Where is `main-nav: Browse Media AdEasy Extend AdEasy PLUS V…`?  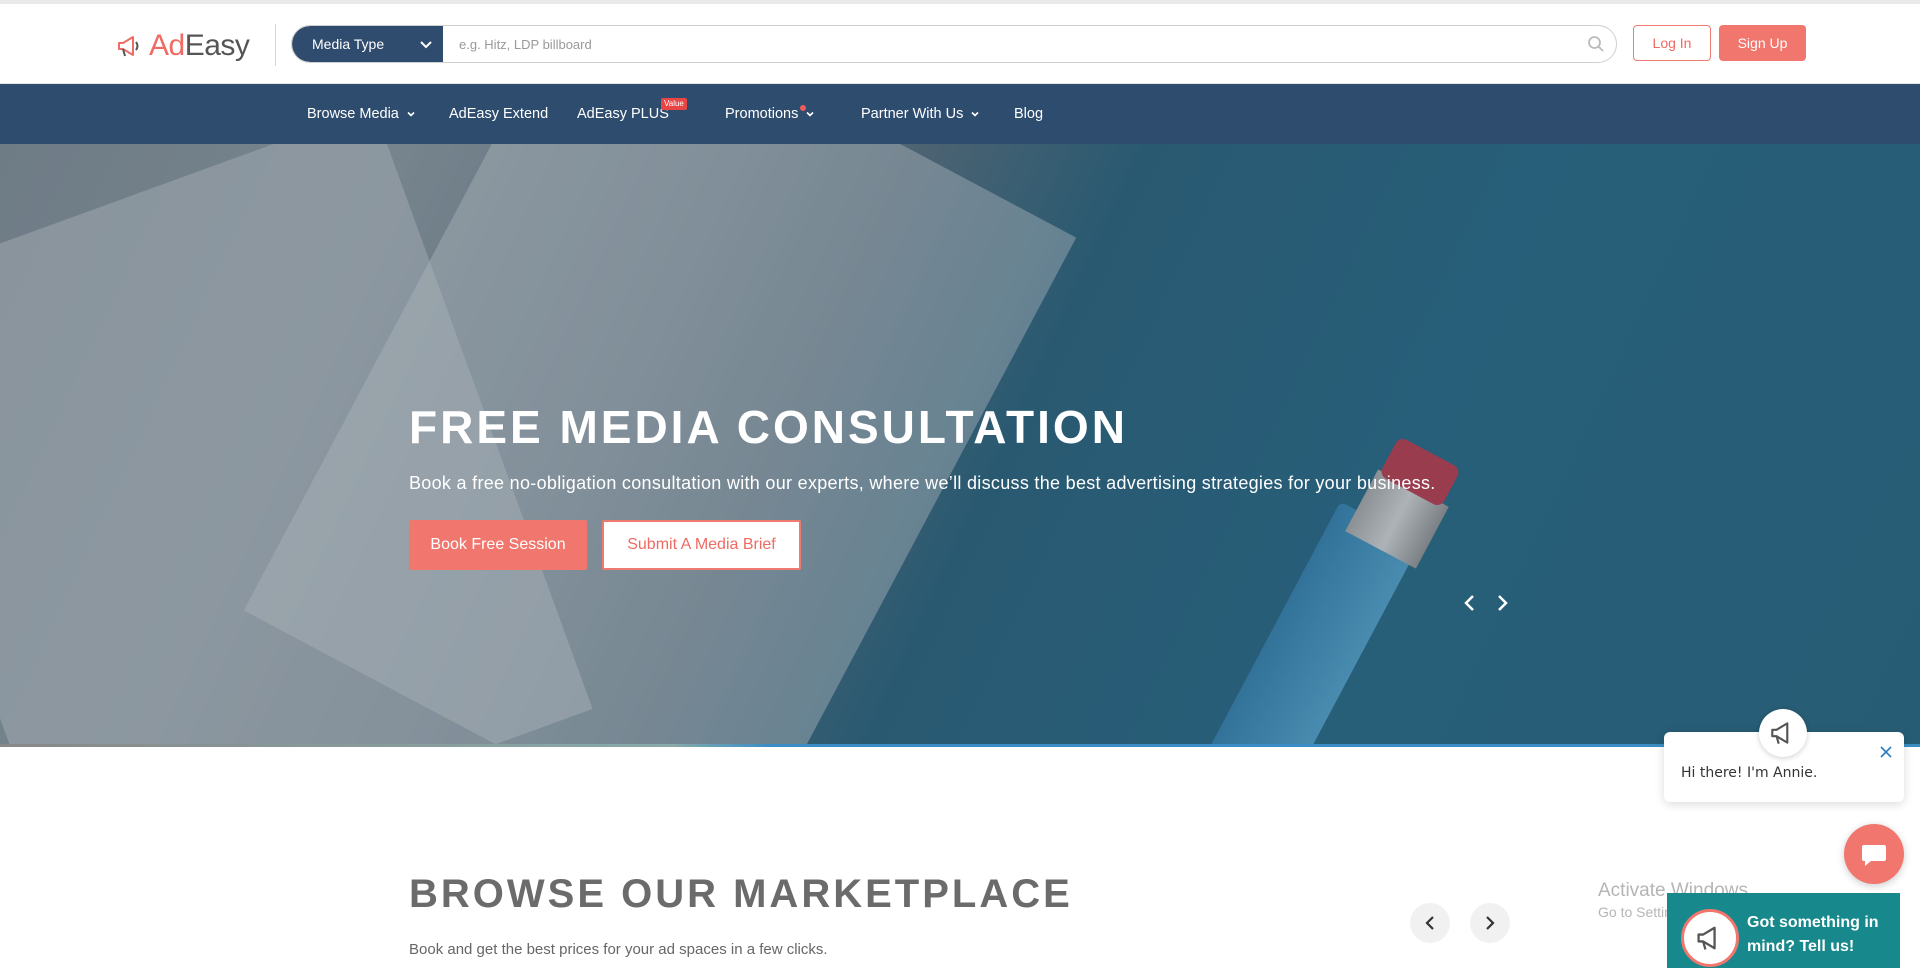 main-nav: Browse Media AdEasy Extend AdEasy PLUS V… is located at coordinates (960, 114).